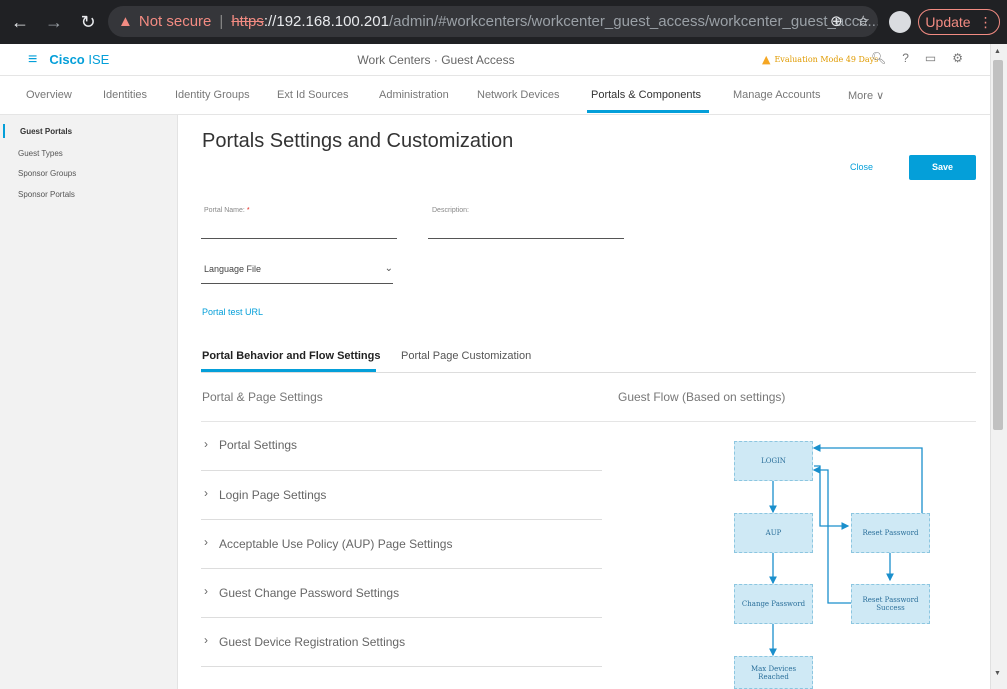  What do you see at coordinates (466, 356) in the screenshot?
I see `tab-portal-page-customization: Portal Page Customization` at bounding box center [466, 356].